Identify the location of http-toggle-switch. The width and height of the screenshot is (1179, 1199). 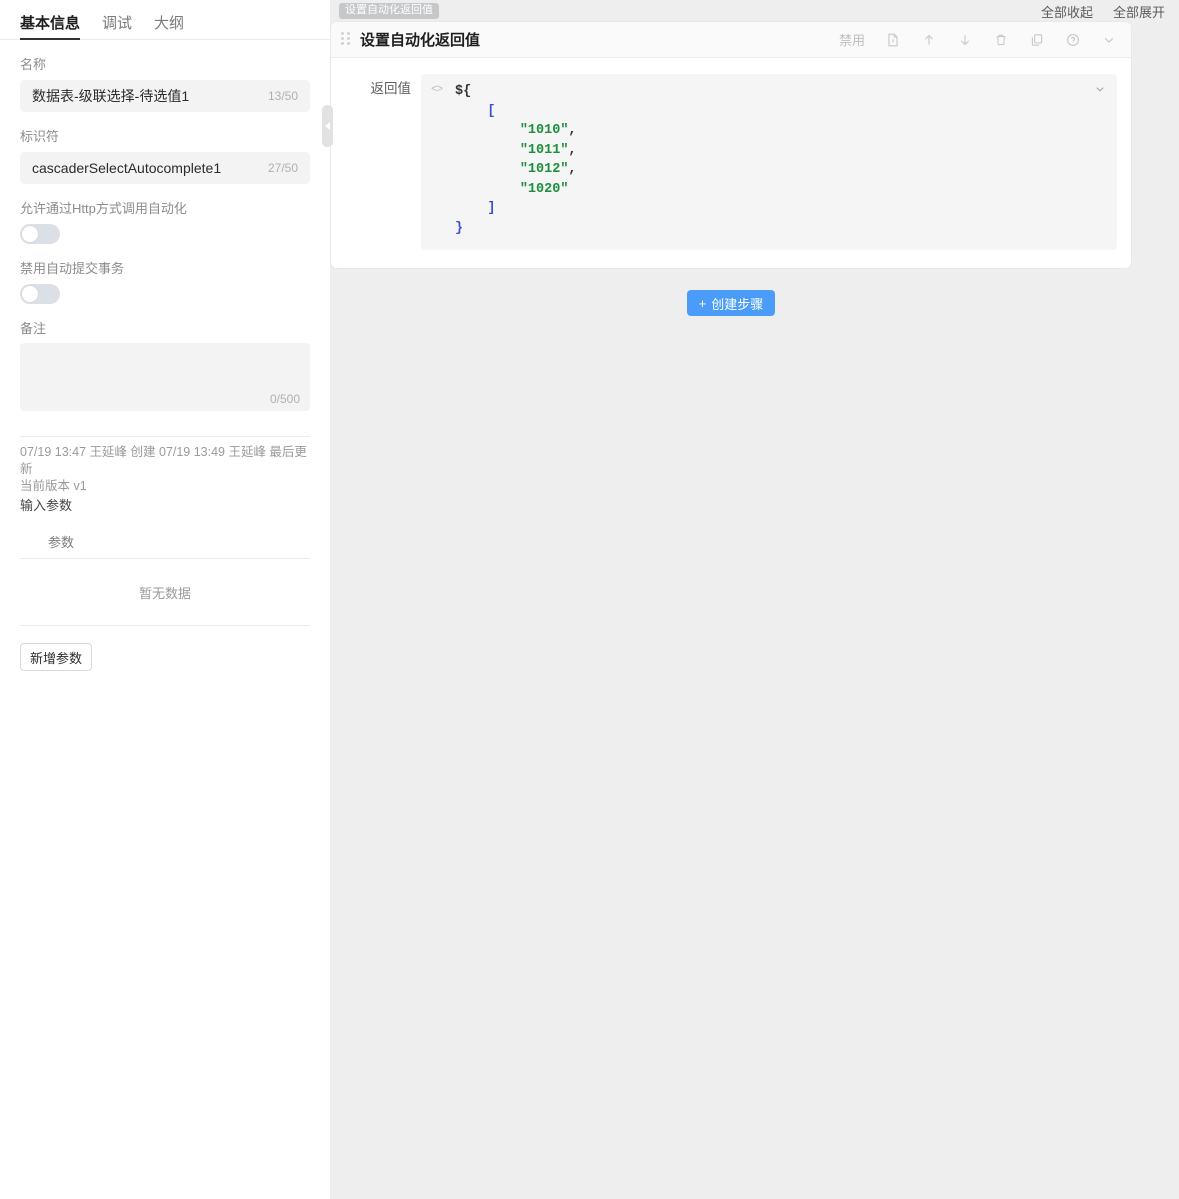
(40, 233).